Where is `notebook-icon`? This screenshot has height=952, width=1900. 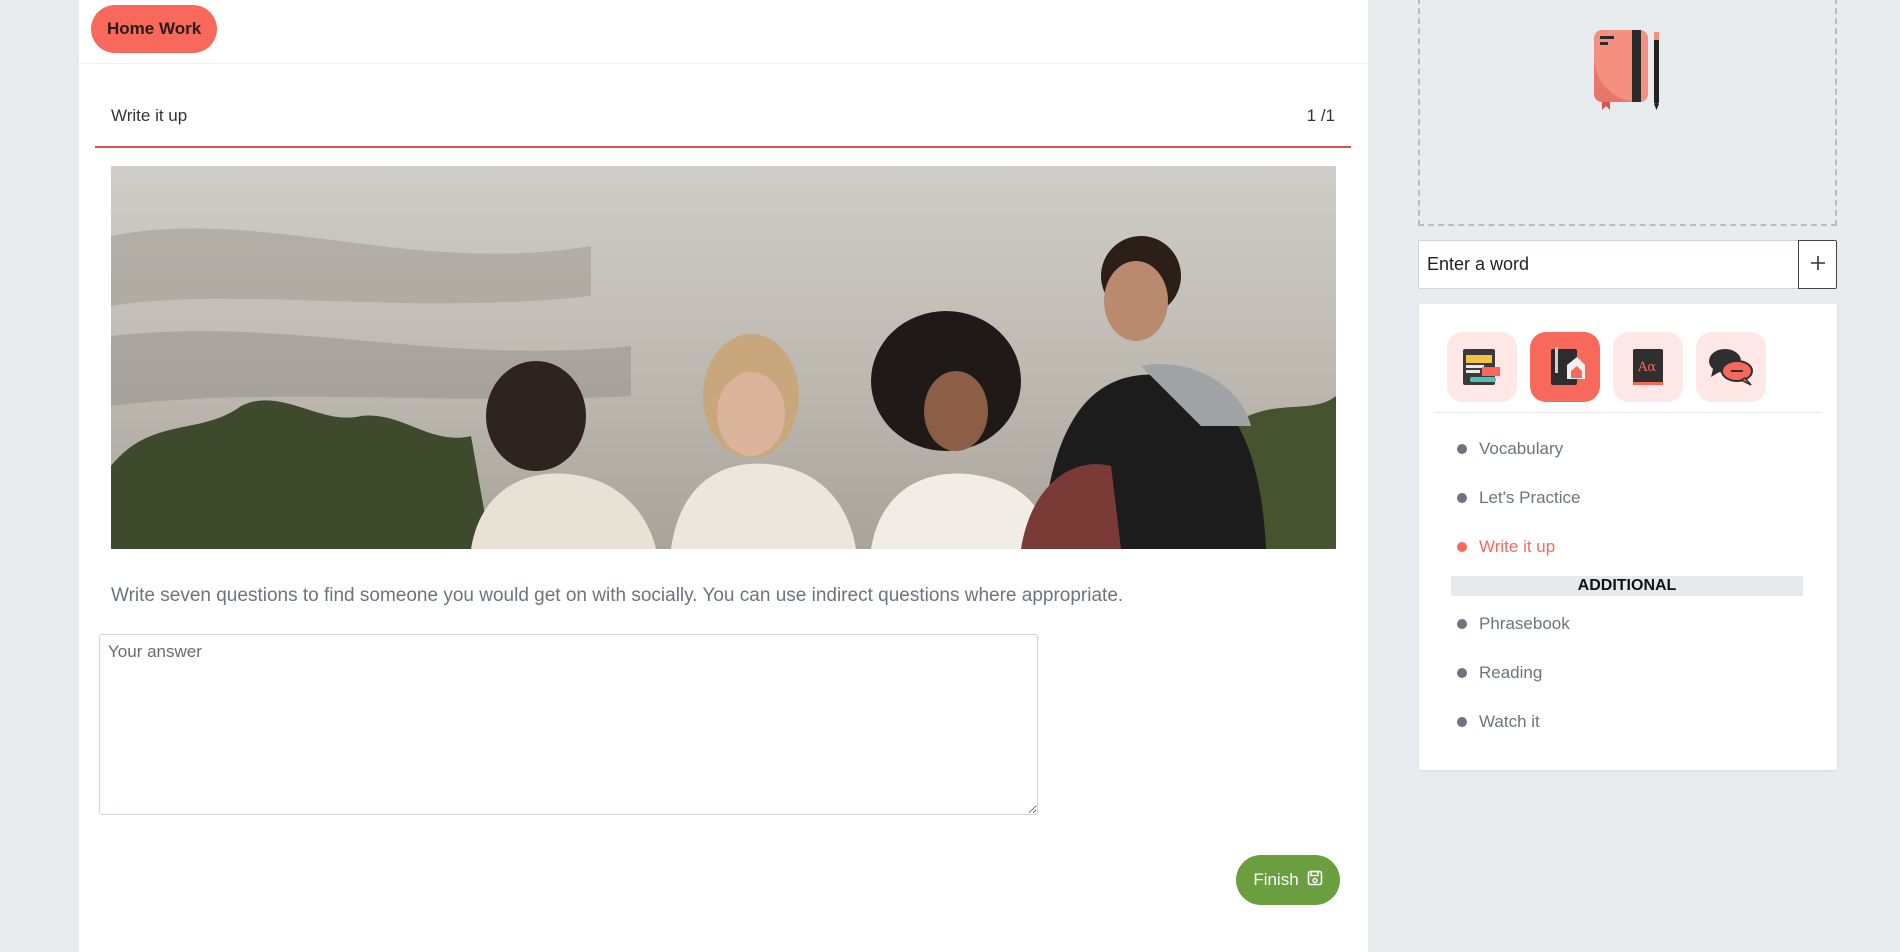
notebook-icon is located at coordinates (1628, 70).